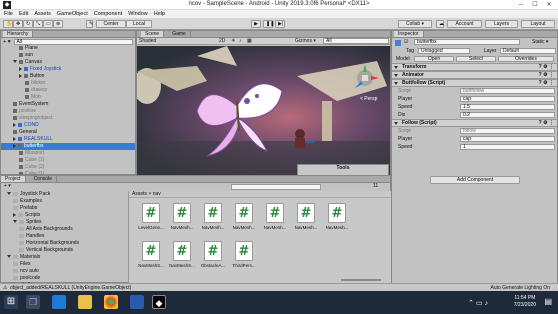 The width and height of the screenshot is (558, 314). Describe the element at coordinates (68, 83) in the screenshot. I see `hierarchy-item: blicker` at that location.